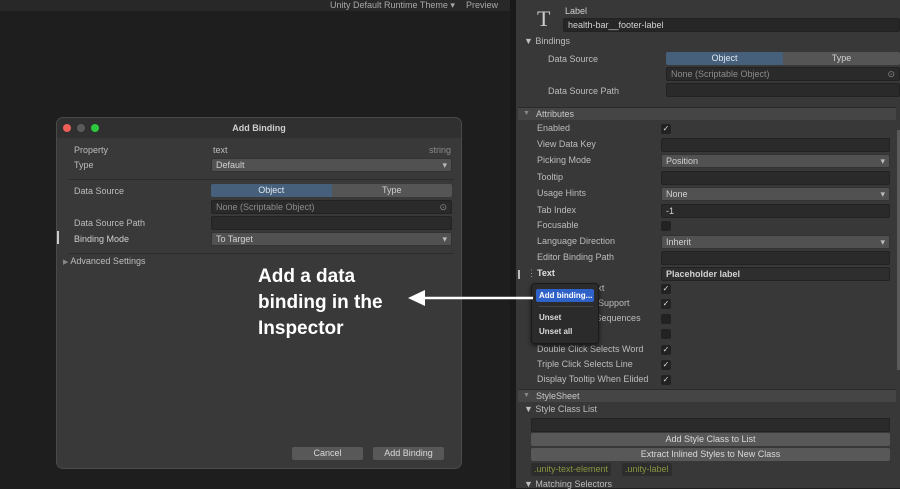 This screenshot has height=489, width=900. Describe the element at coordinates (95, 128) in the screenshot. I see `zoom-button` at that location.